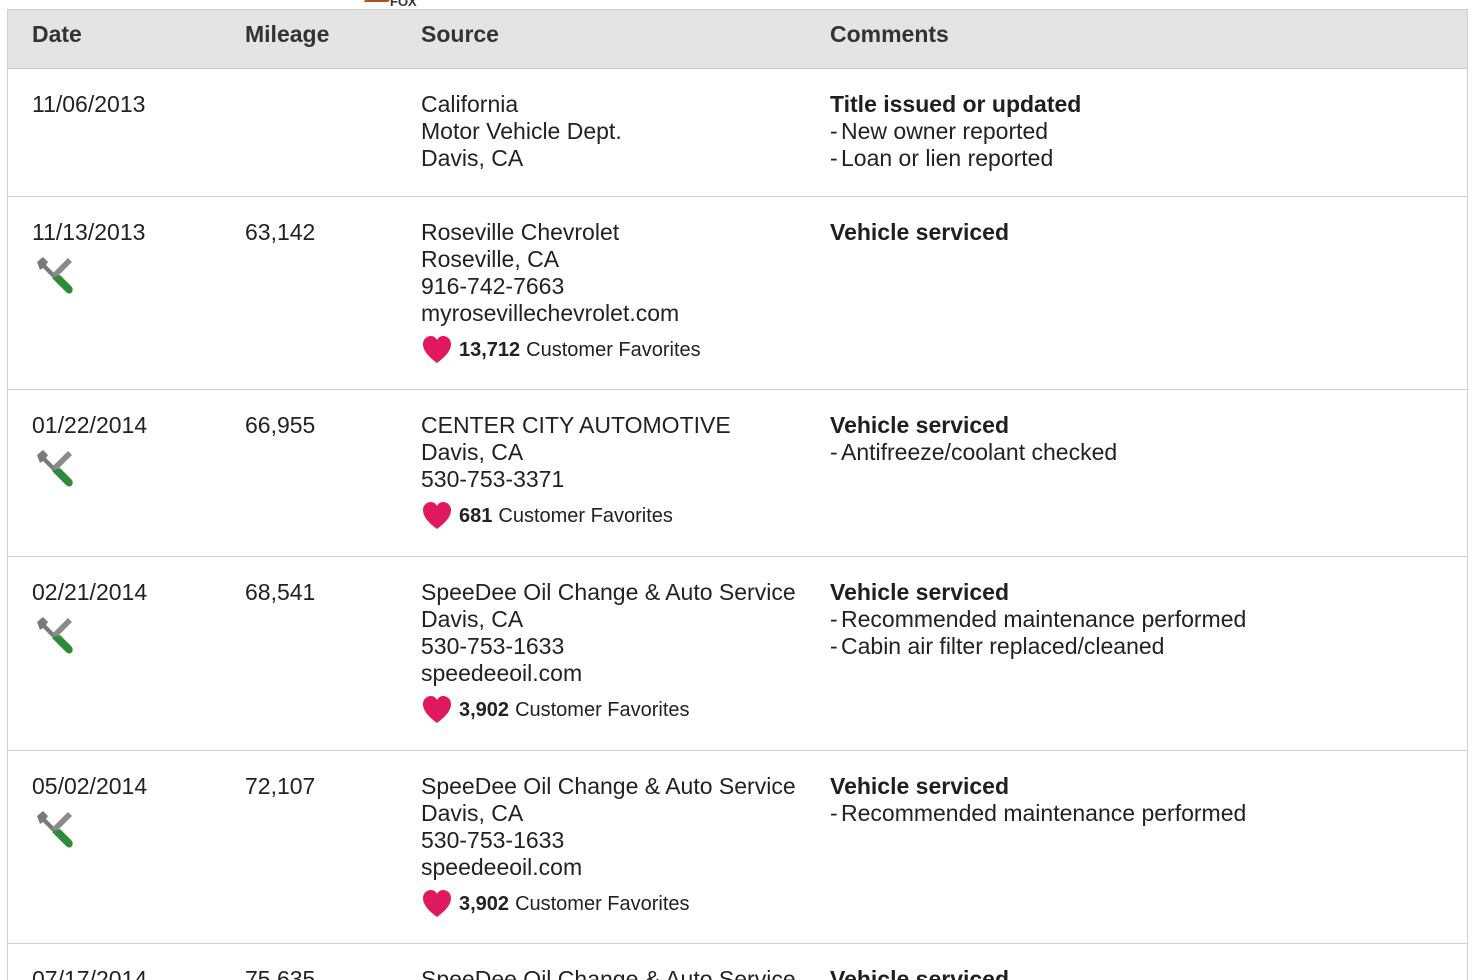 The image size is (1475, 980). I want to click on row-source: California Motor Vehicle Dept. Davis, CA, so click(621, 131).